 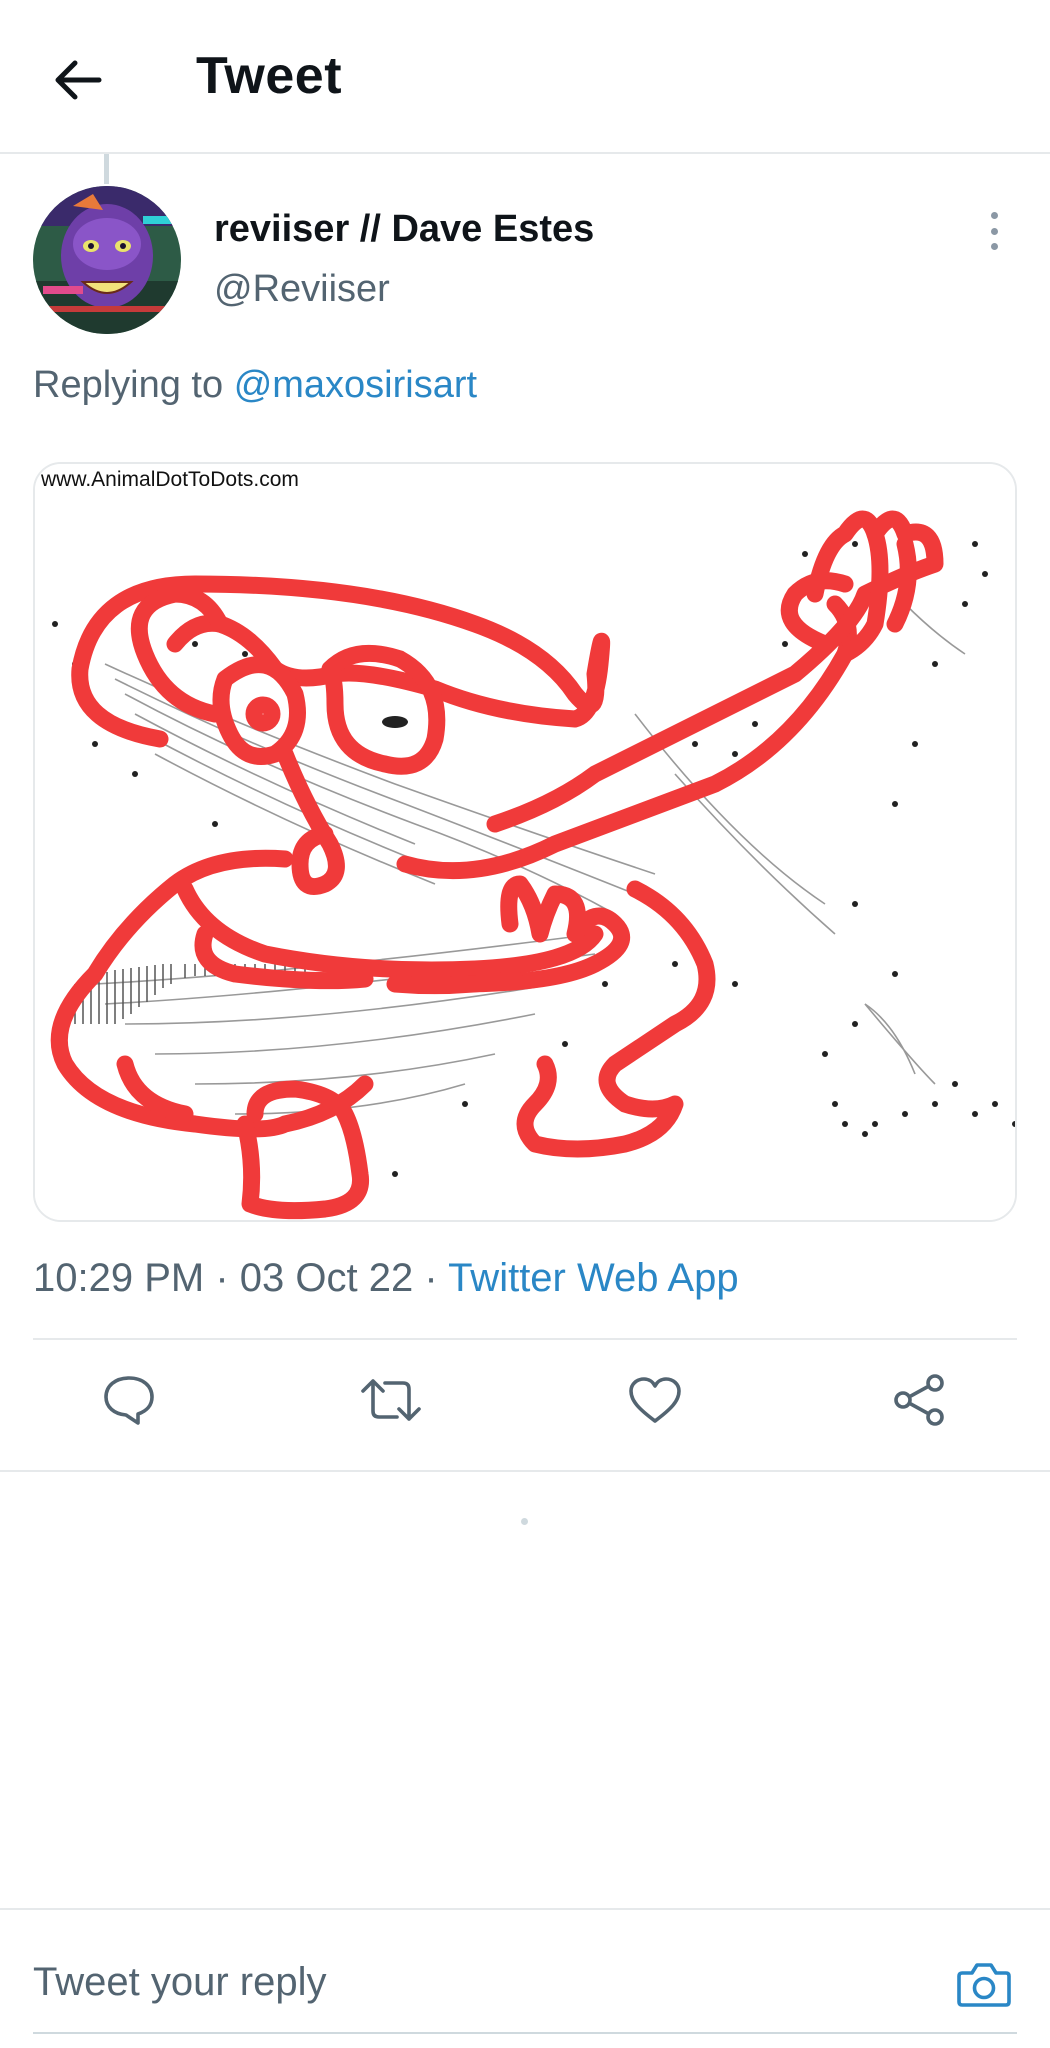 I want to click on reply-composer: Tweet your reply, so click(x=525, y=1978).